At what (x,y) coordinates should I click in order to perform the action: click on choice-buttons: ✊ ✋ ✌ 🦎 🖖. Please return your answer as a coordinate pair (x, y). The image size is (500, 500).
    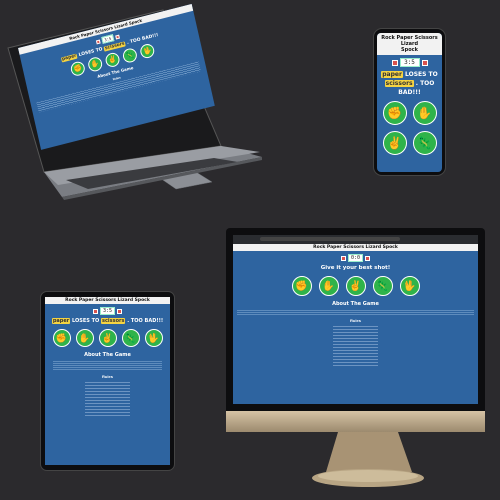
    Looking at the image, I should click on (355, 286).